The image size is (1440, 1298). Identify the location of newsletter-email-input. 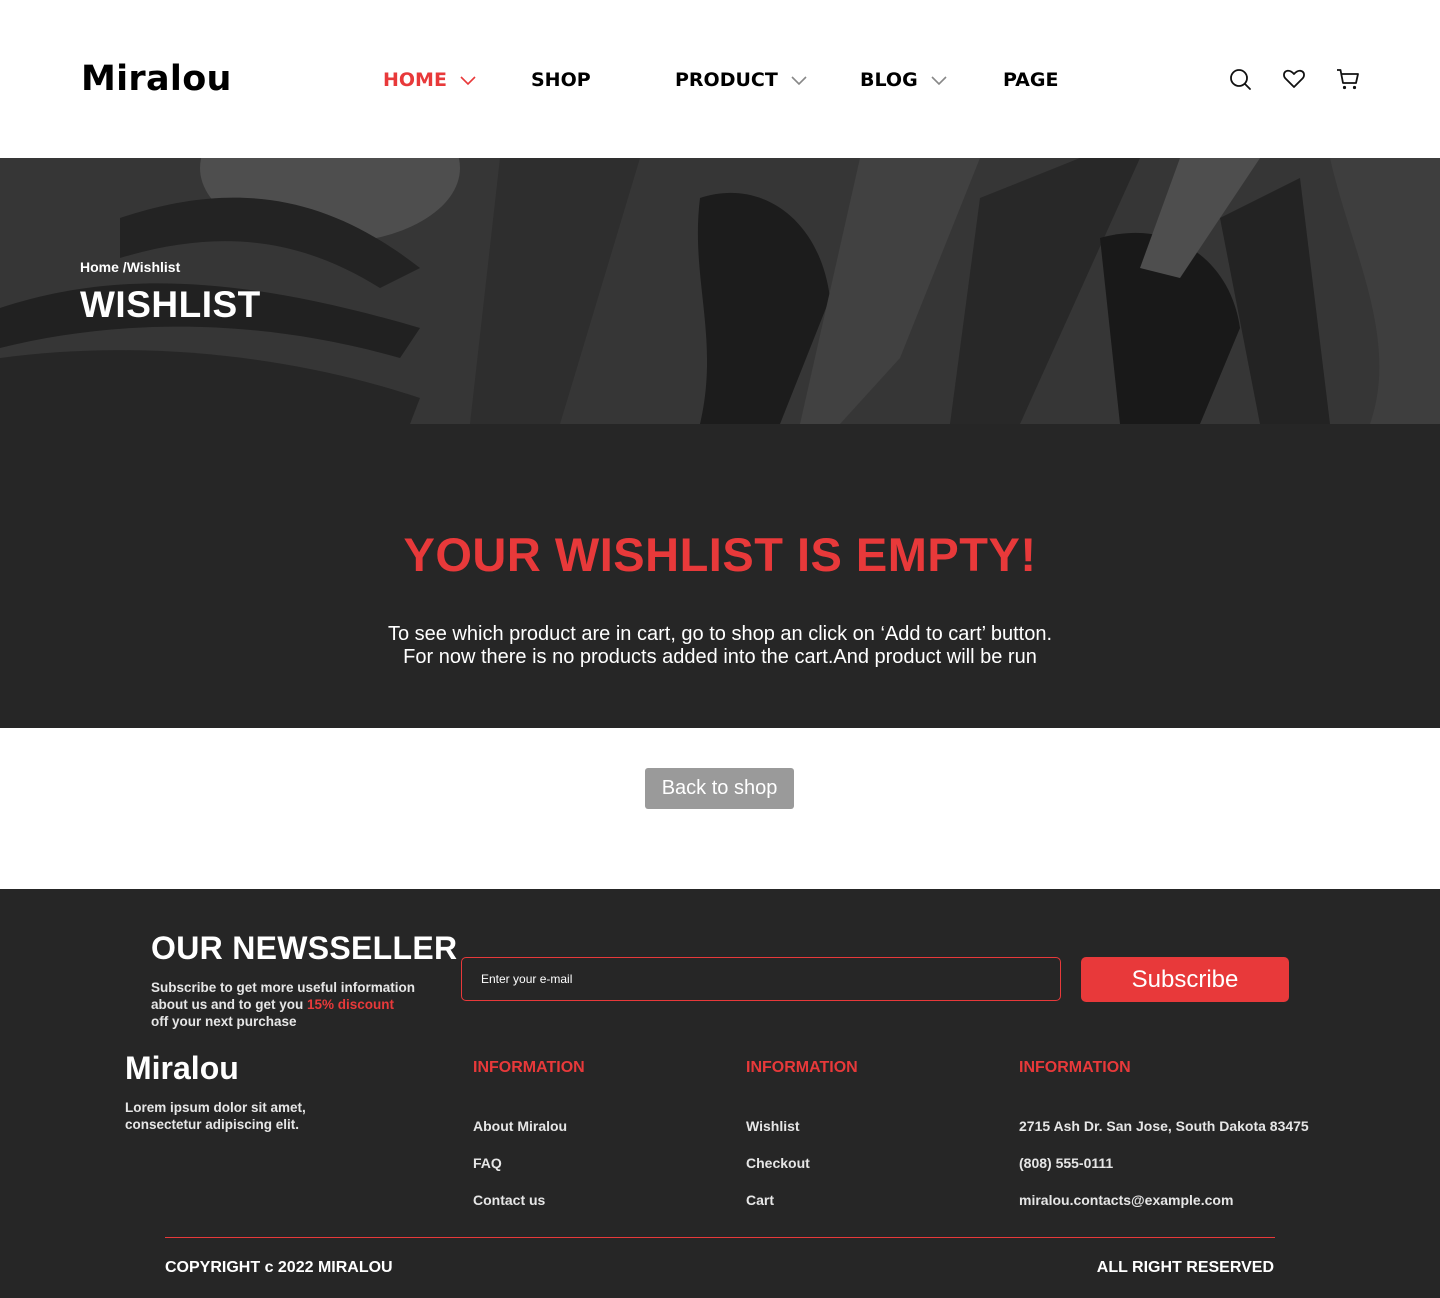
(761, 979).